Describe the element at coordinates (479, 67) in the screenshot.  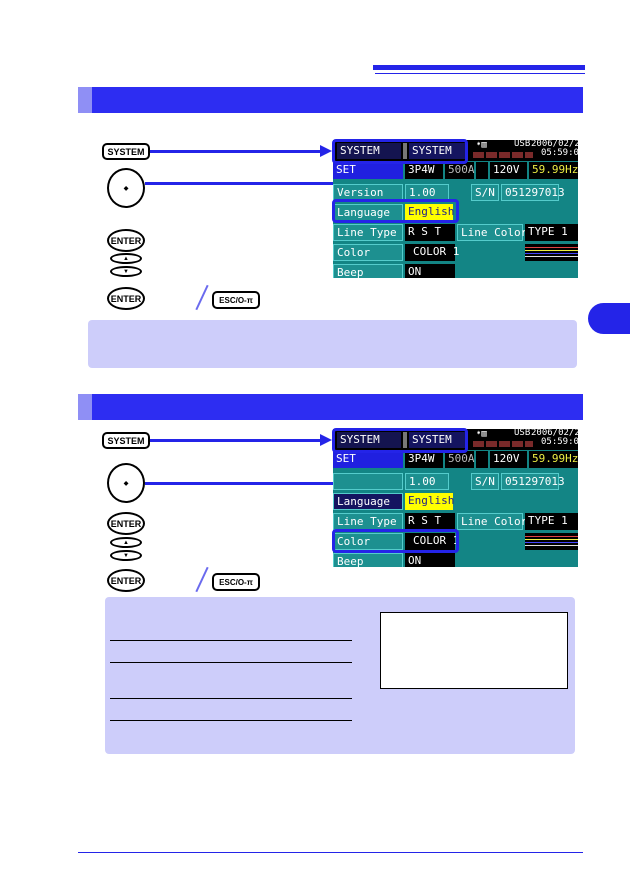
I see `top-rule-thick` at that location.